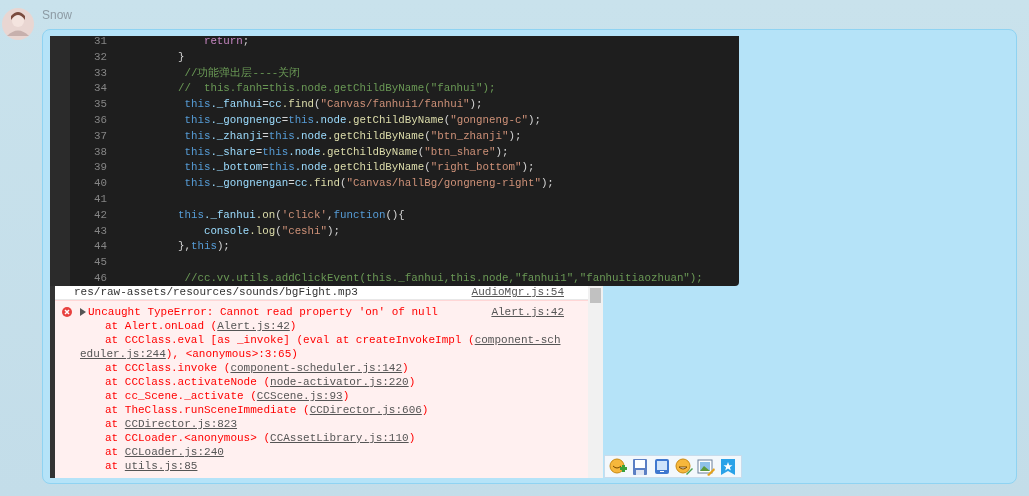 This screenshot has width=1029, height=496. What do you see at coordinates (100, 263) in the screenshot?
I see `line-number: 45` at bounding box center [100, 263].